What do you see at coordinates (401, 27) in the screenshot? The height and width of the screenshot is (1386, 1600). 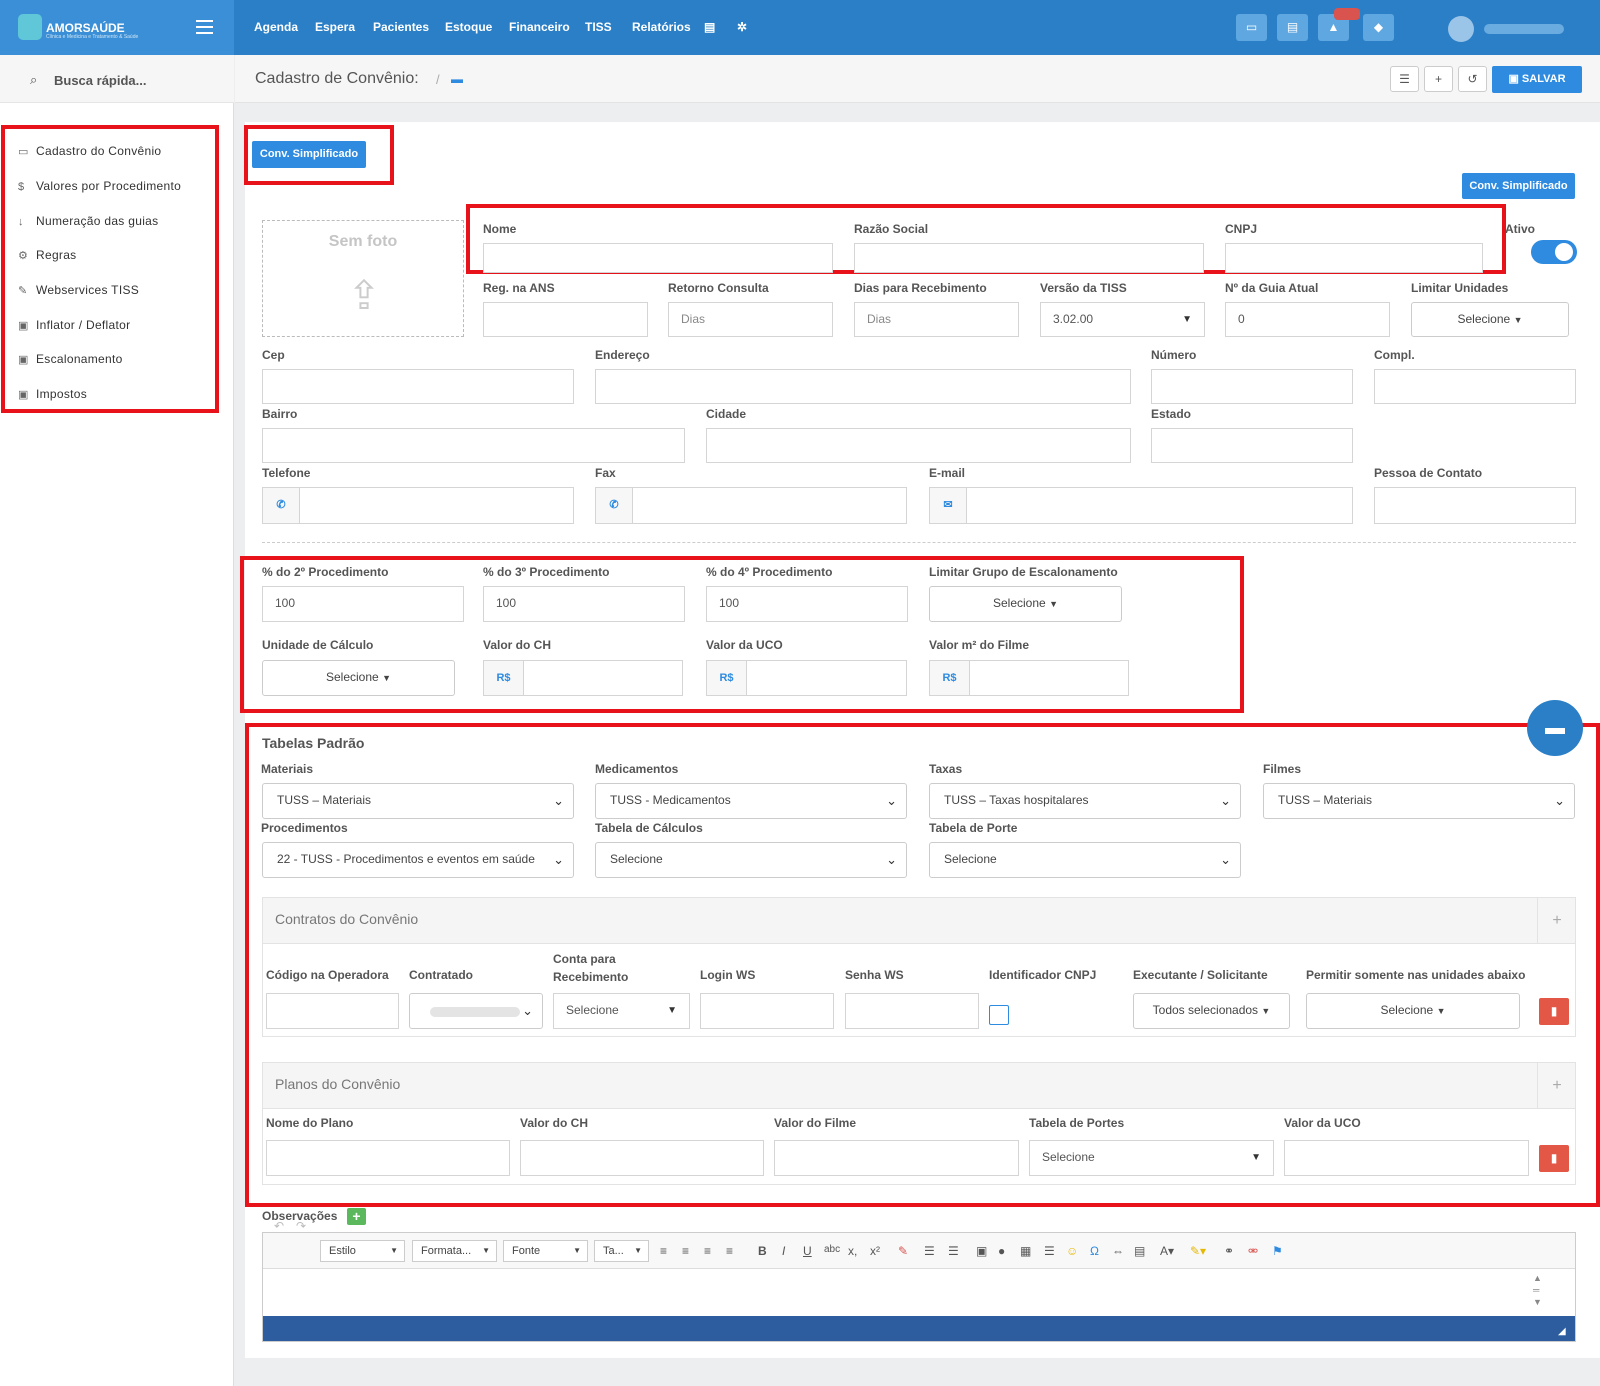 I see `nav-pacientes: Pacientes` at bounding box center [401, 27].